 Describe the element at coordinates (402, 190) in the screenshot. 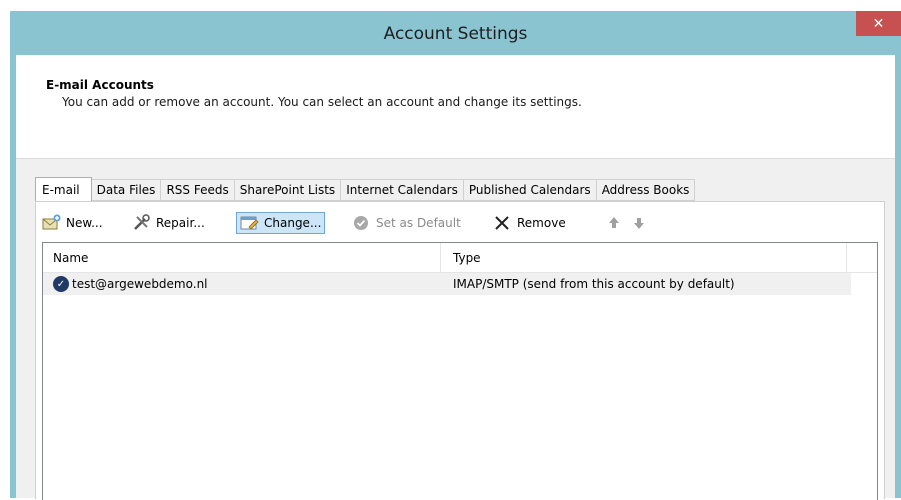

I see `tab-internet-calendars: Internet Calendars` at that location.